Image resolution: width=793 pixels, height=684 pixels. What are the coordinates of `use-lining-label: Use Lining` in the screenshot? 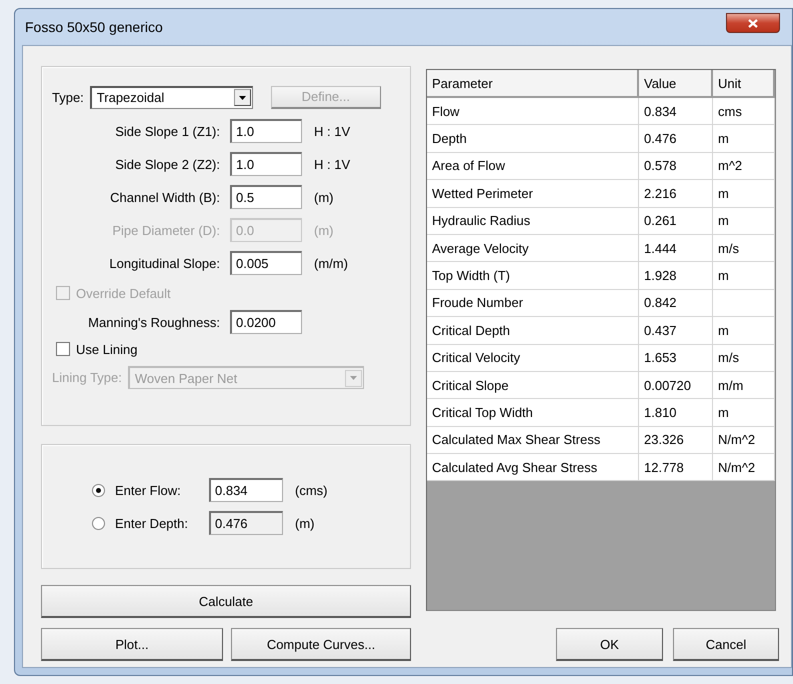 It's located at (107, 349).